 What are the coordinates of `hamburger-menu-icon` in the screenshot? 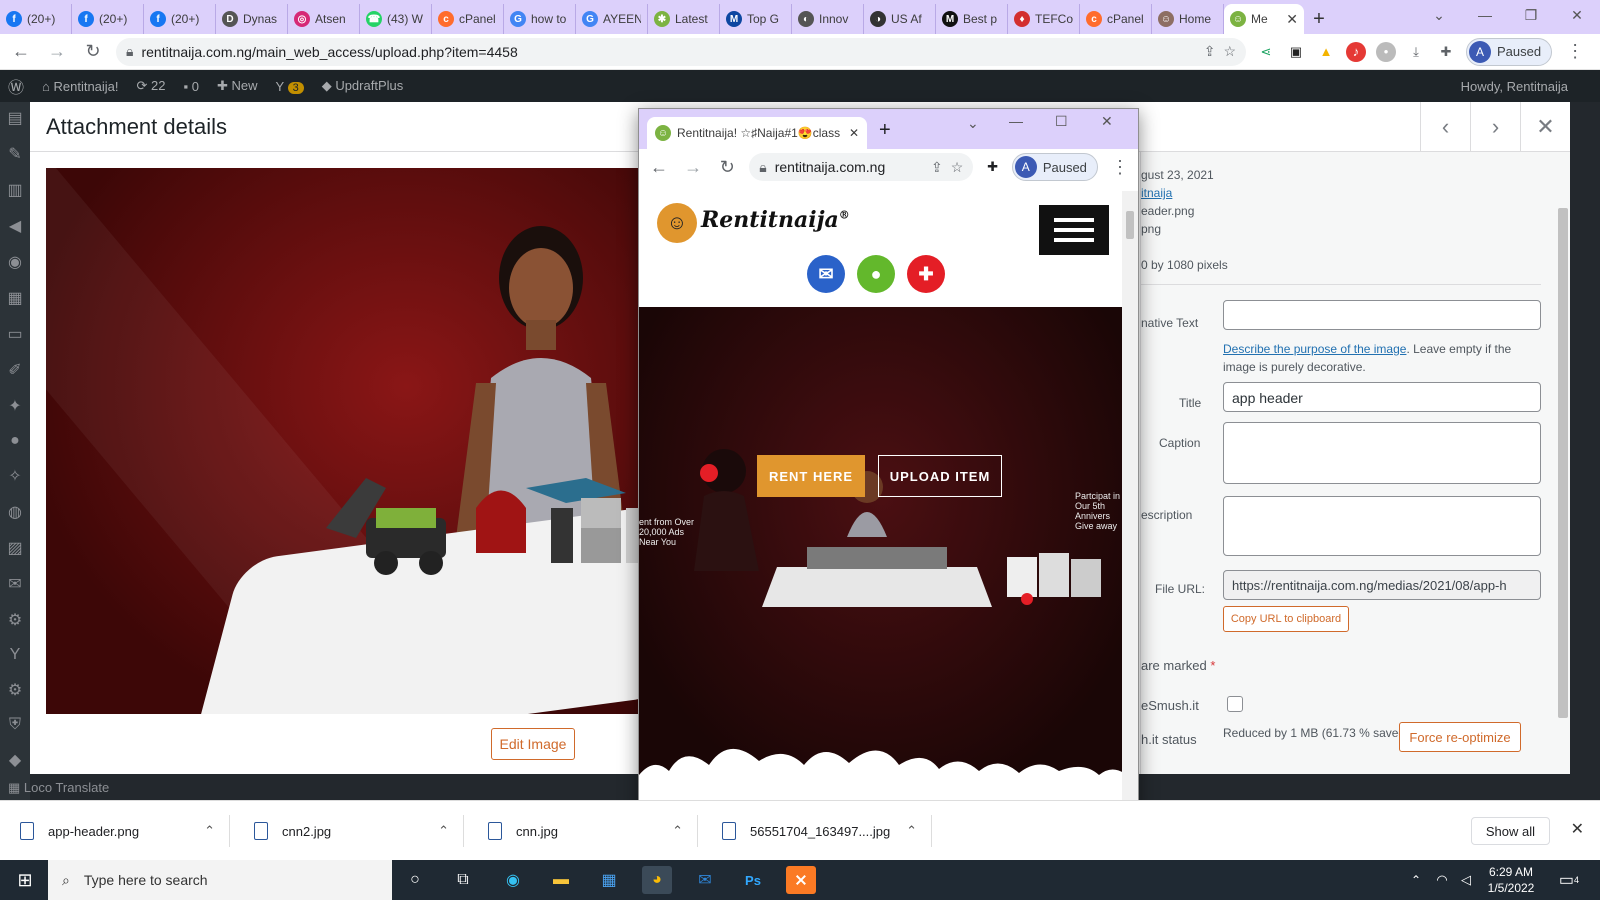 It's located at (1074, 230).